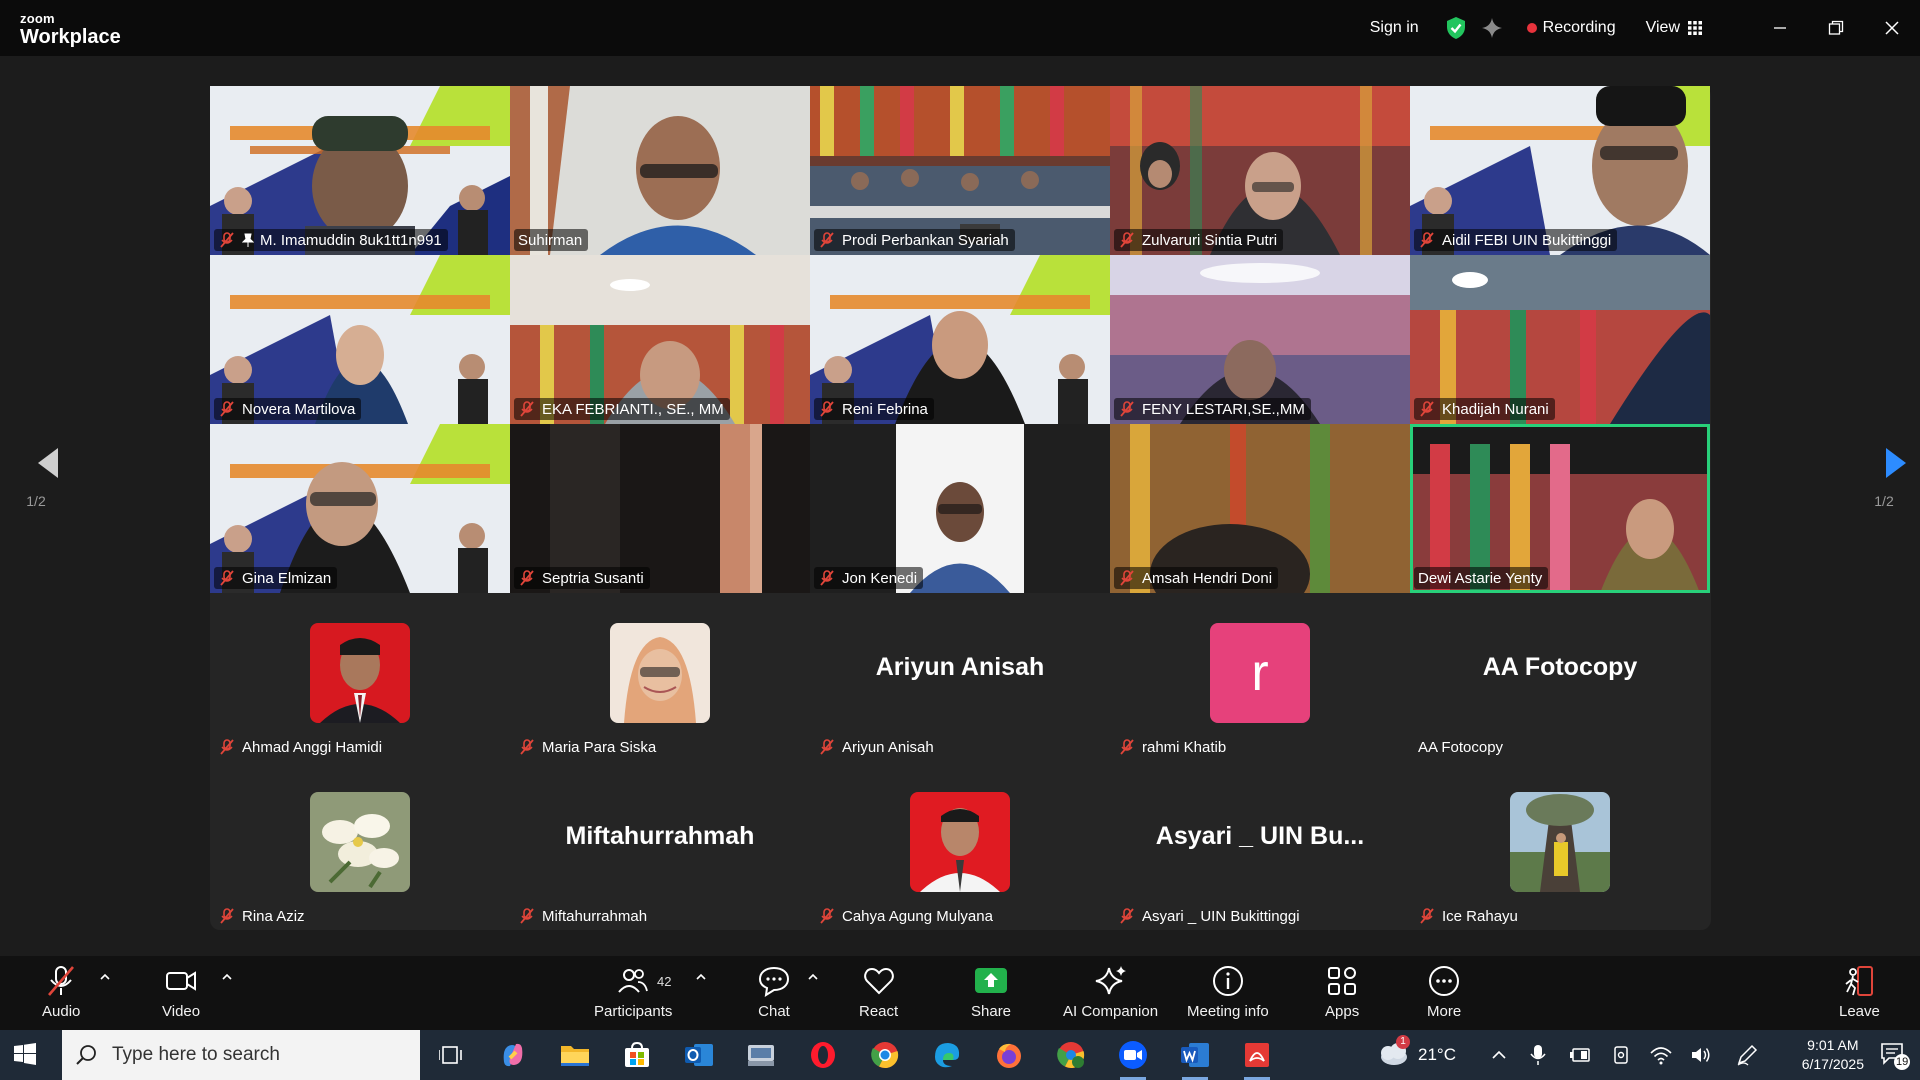  Describe the element at coordinates (1184, 747) in the screenshot. I see `participant-name: rahmi Khatib` at that location.